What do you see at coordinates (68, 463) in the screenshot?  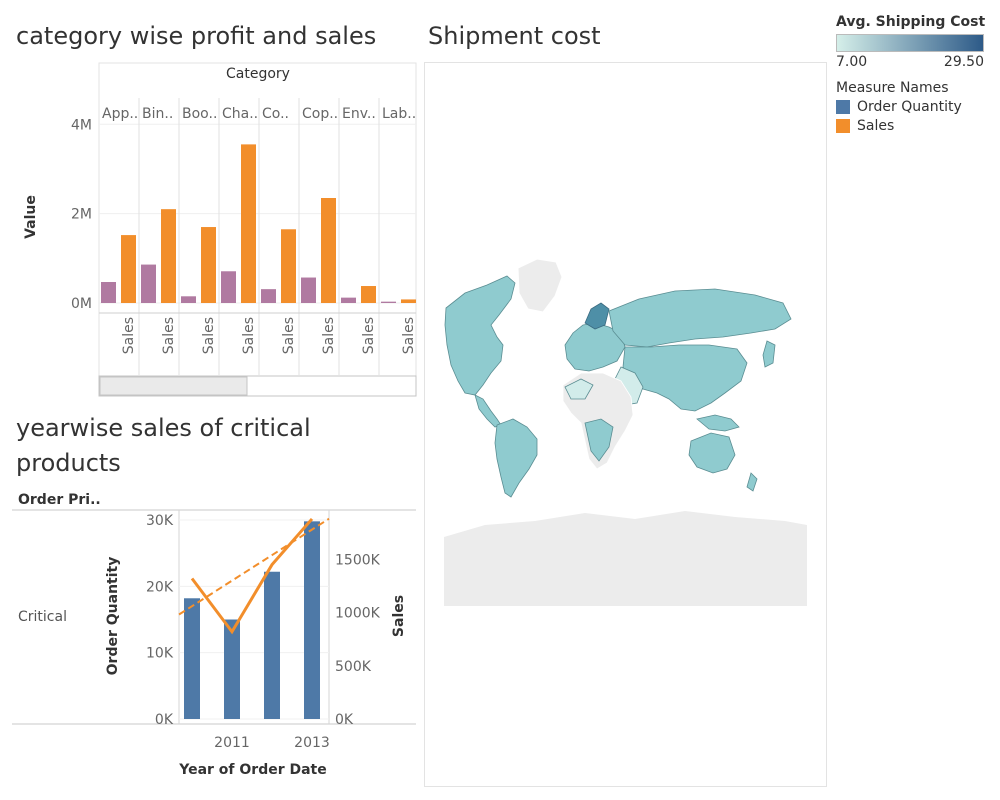 I see `yearwise-title-line2: products` at bounding box center [68, 463].